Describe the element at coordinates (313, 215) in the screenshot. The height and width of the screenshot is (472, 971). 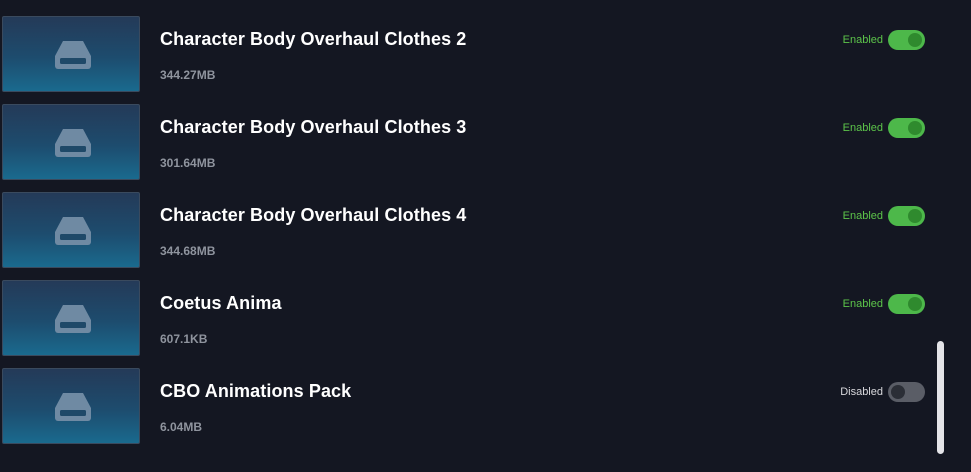
I see `mod-title: Character Body Overhaul Clothes 4` at that location.